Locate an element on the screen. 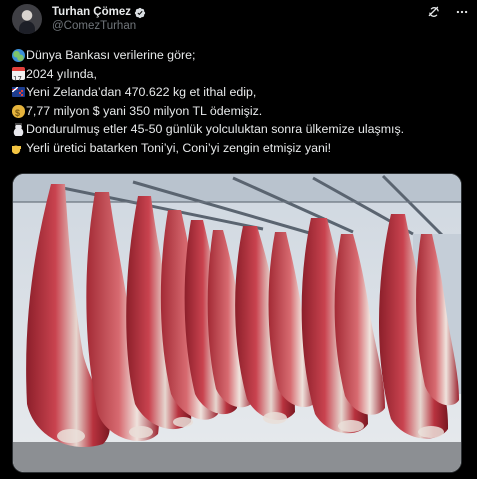 The width and height of the screenshot is (477, 479). display-name-row: Turhan Çömez is located at coordinates (99, 12).